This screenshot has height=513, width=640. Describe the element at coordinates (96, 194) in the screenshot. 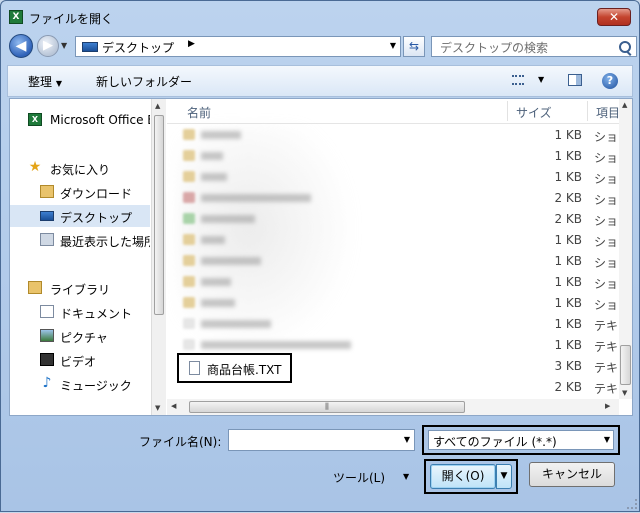

I see `sidebar-item-label: ダウンロード` at that location.